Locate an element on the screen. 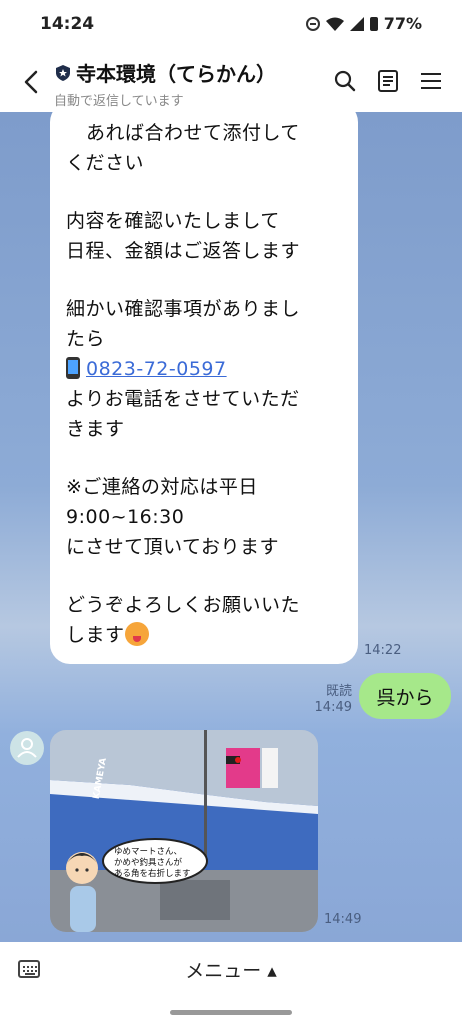  message-line: にさせて頂いております is located at coordinates (172, 547).